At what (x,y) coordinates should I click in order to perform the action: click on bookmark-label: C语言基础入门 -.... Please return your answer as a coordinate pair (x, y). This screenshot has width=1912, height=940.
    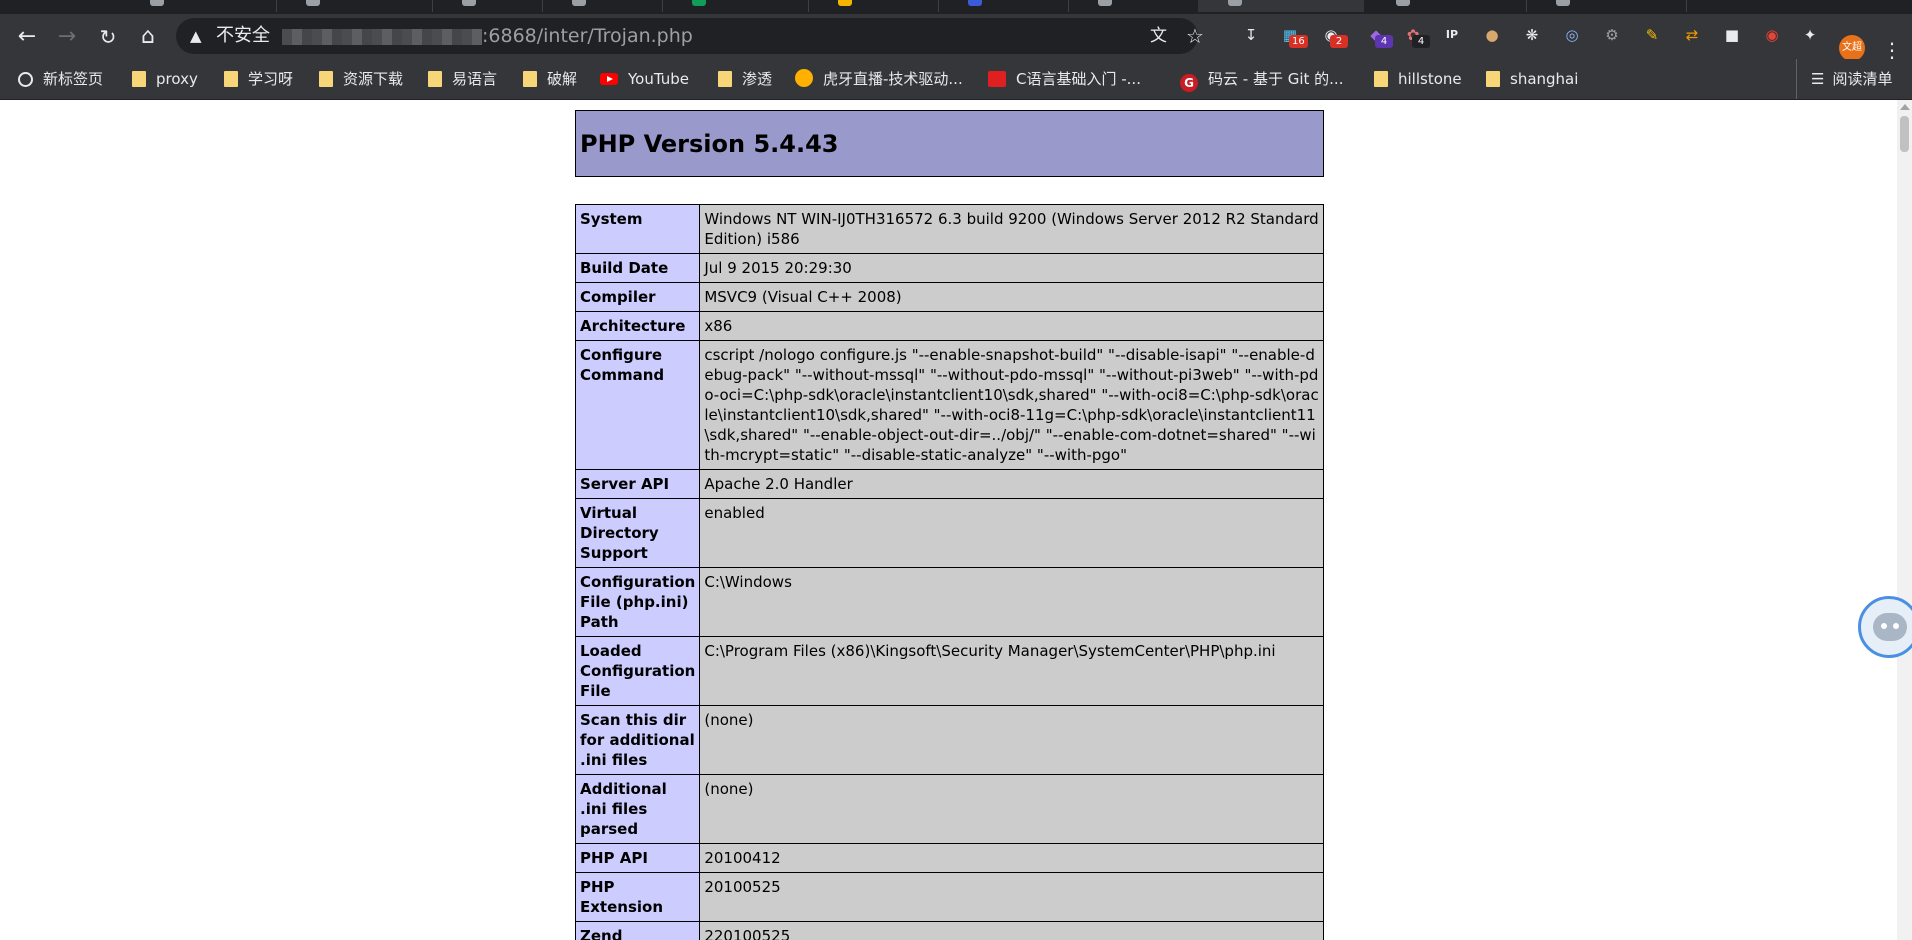
    Looking at the image, I should click on (1078, 79).